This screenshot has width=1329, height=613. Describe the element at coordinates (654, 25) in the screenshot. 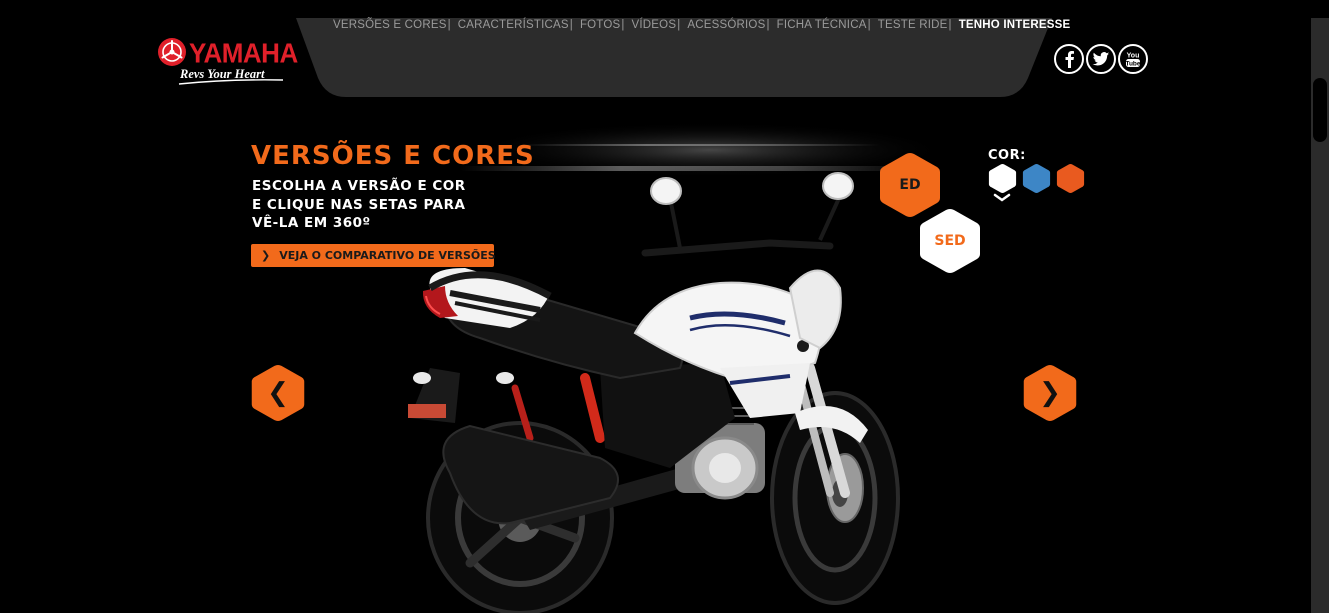

I see `nav-item-videos: VÍDEOS` at that location.